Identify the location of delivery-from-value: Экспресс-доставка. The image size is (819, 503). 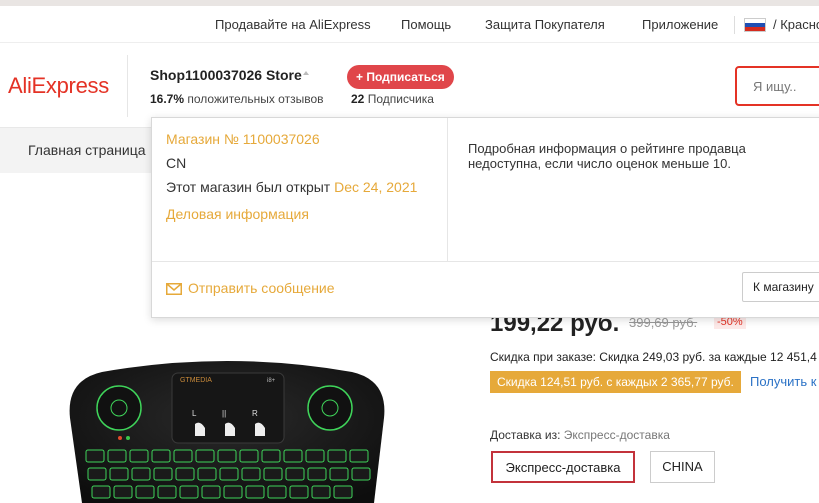
(616, 435).